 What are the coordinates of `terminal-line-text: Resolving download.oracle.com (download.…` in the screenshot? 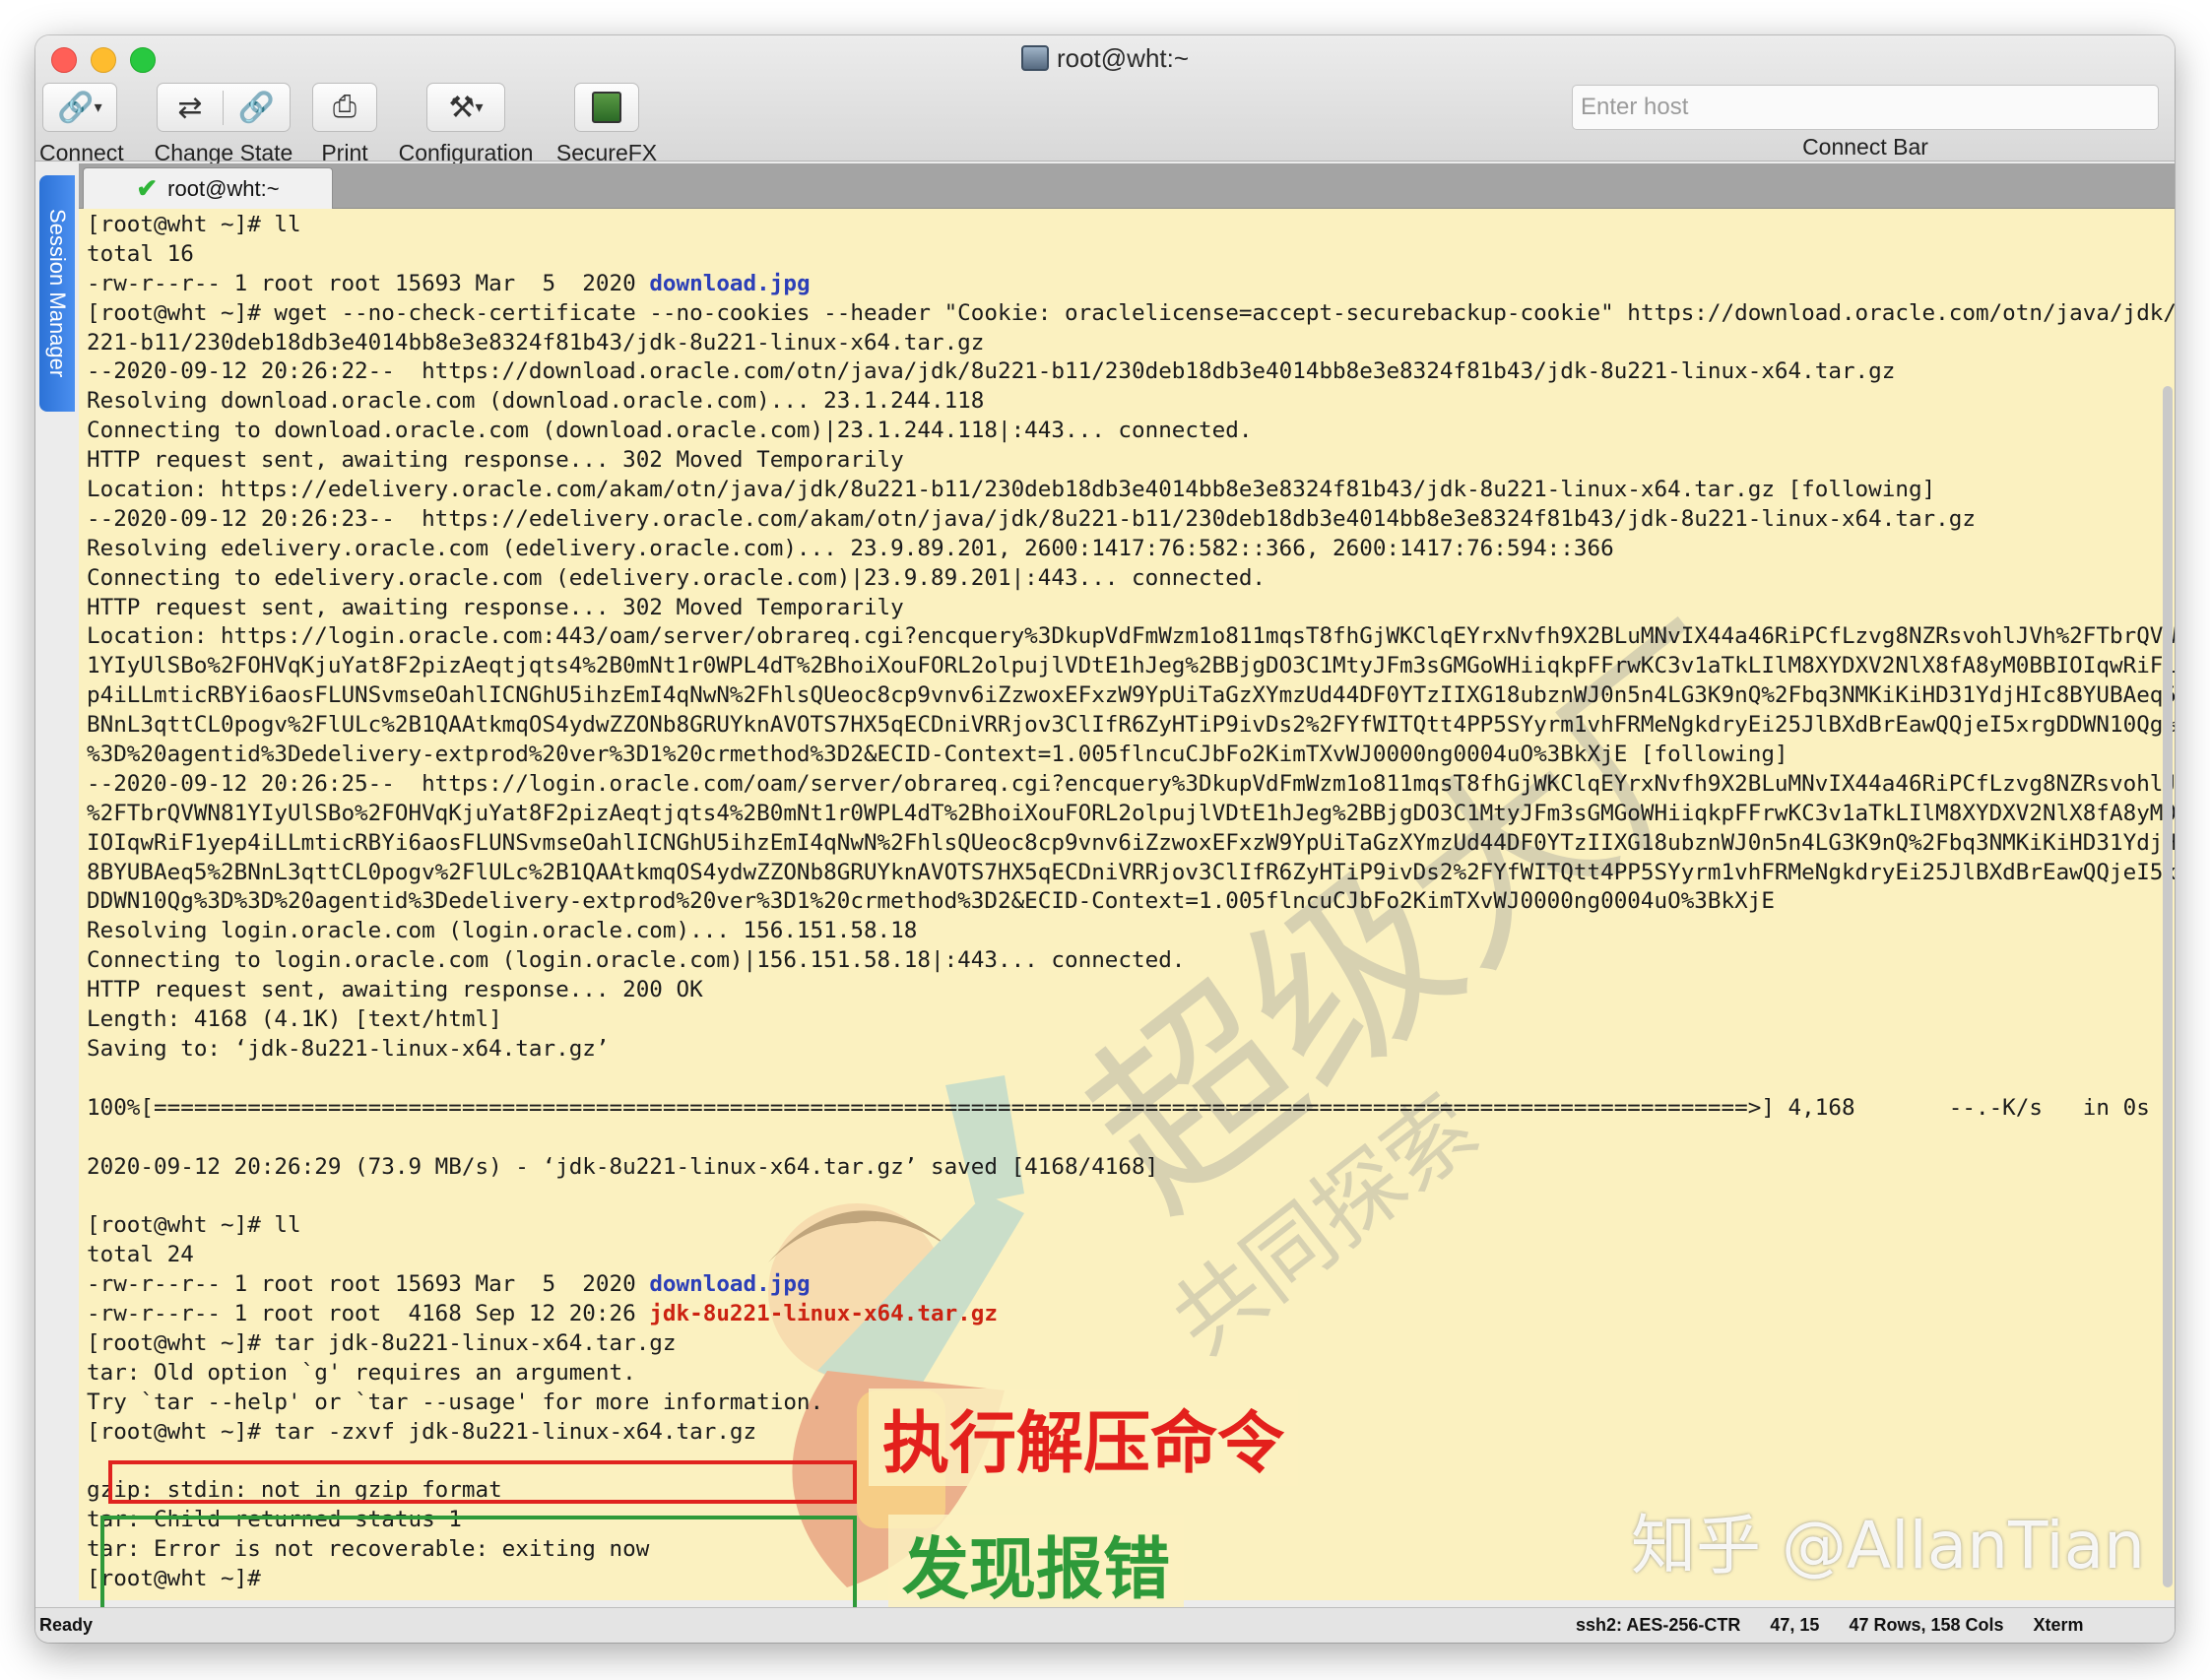 It's located at (536, 401).